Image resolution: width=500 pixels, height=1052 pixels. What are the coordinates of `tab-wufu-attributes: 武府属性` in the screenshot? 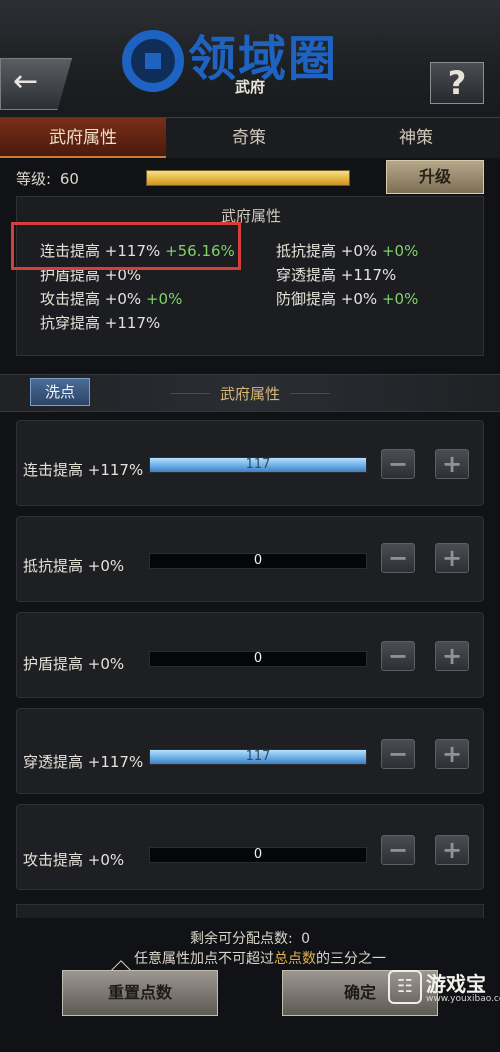 It's located at (83, 138).